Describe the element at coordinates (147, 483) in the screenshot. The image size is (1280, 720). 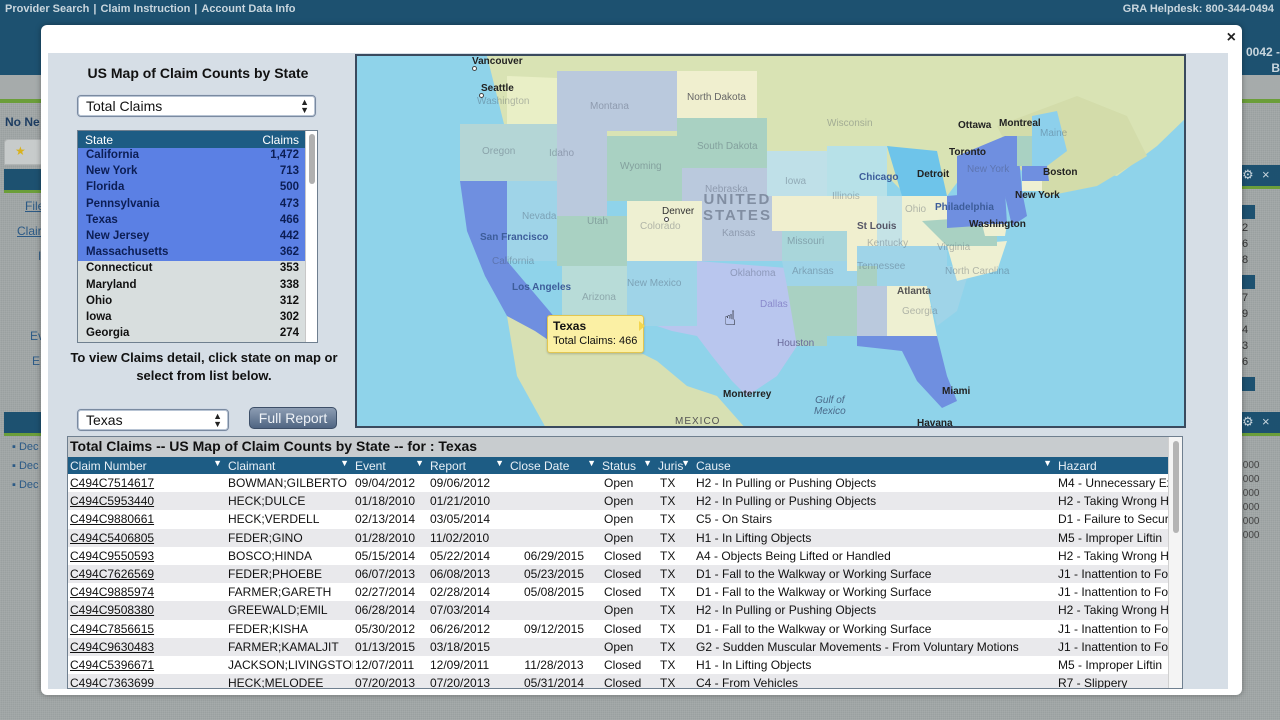
I see `claim-number-link: C494C7514617` at that location.